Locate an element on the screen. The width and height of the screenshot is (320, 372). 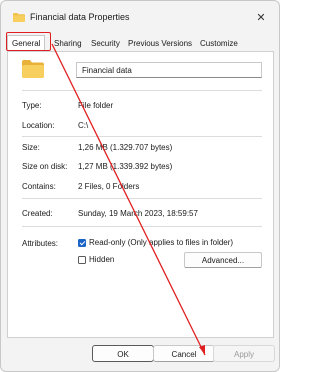
type-label: Type: is located at coordinates (32, 105).